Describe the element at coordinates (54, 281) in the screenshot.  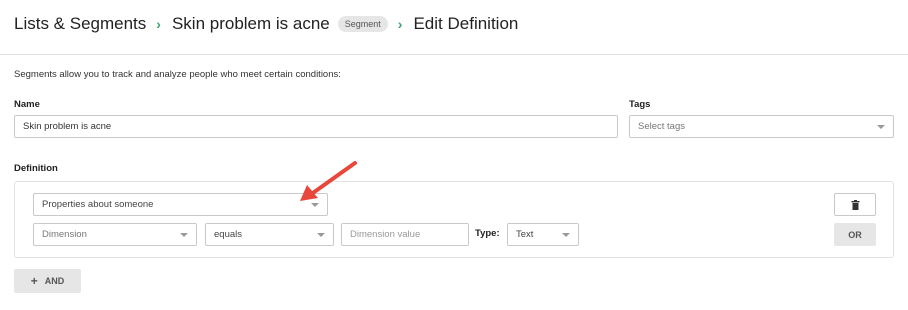
I see `and-label: AND` at that location.